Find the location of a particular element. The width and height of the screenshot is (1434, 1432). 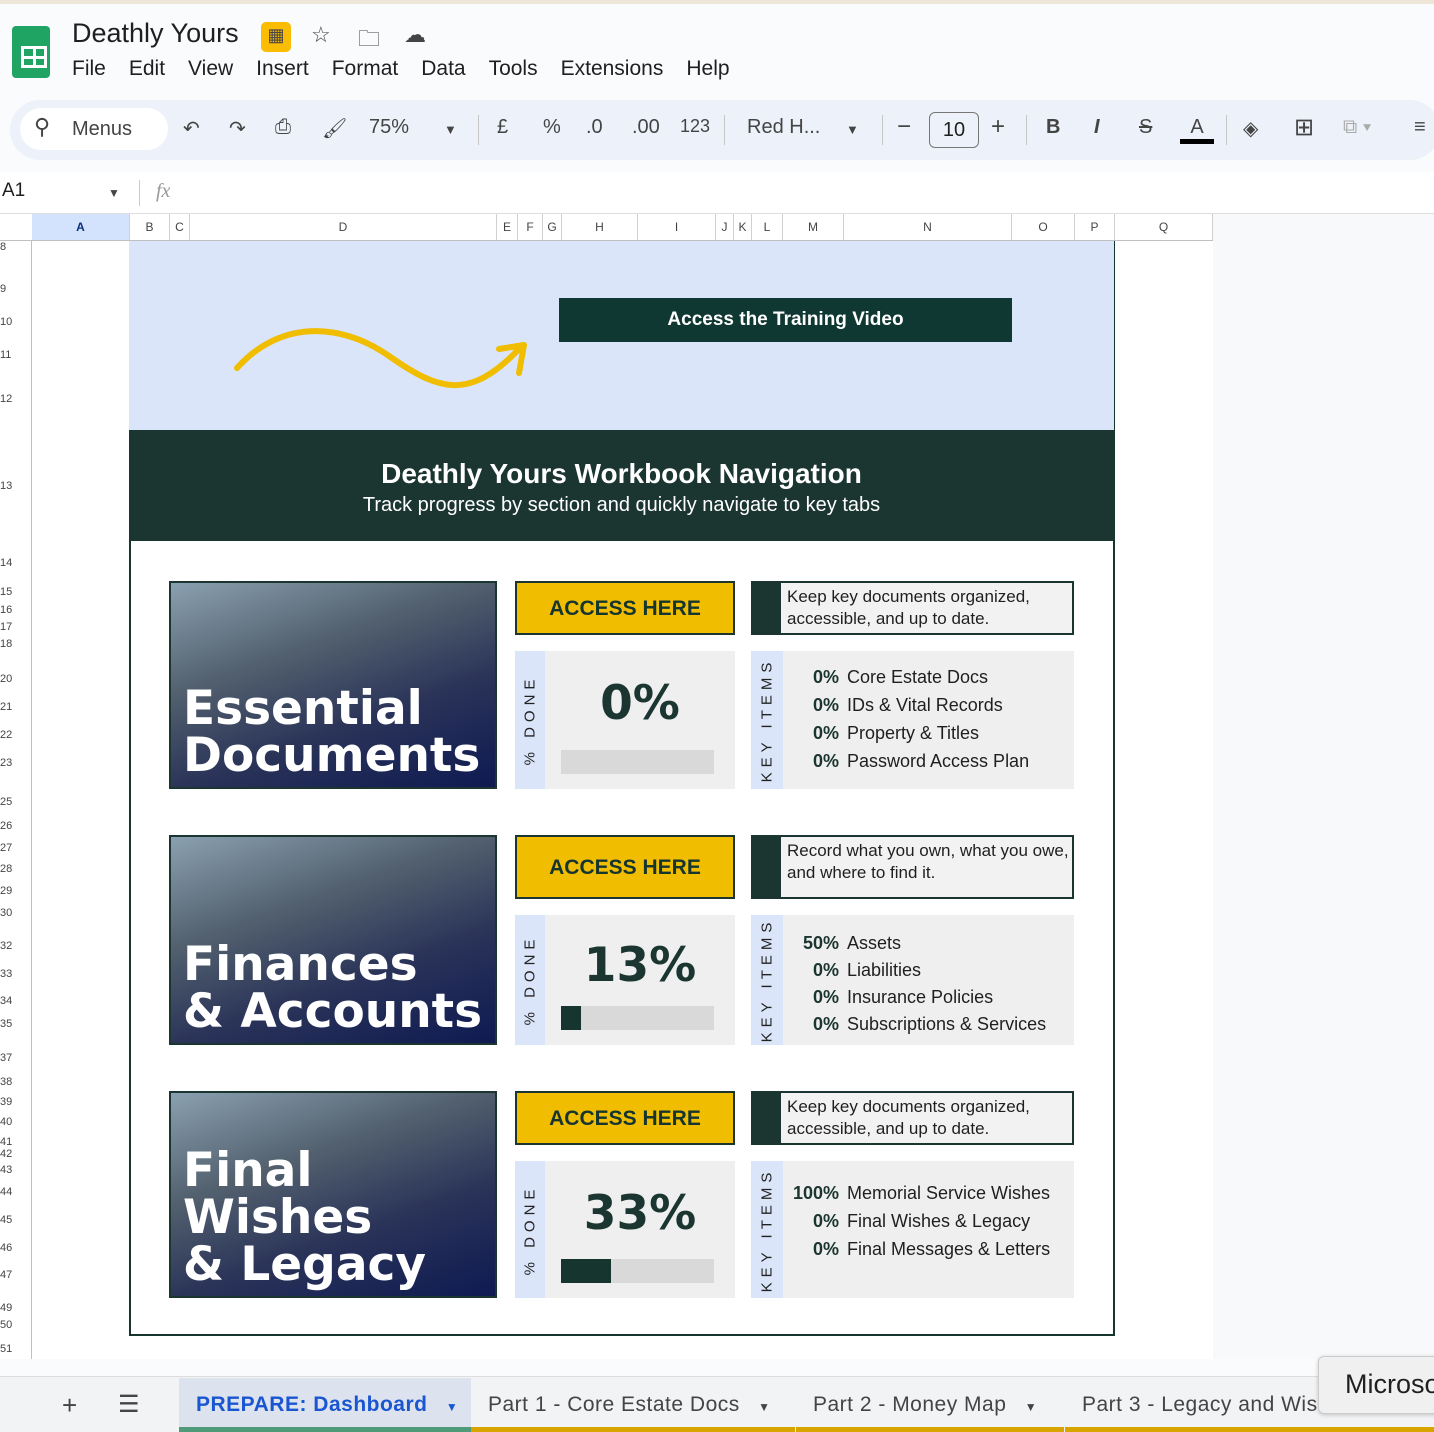

menu-format: Format is located at coordinates (365, 69).